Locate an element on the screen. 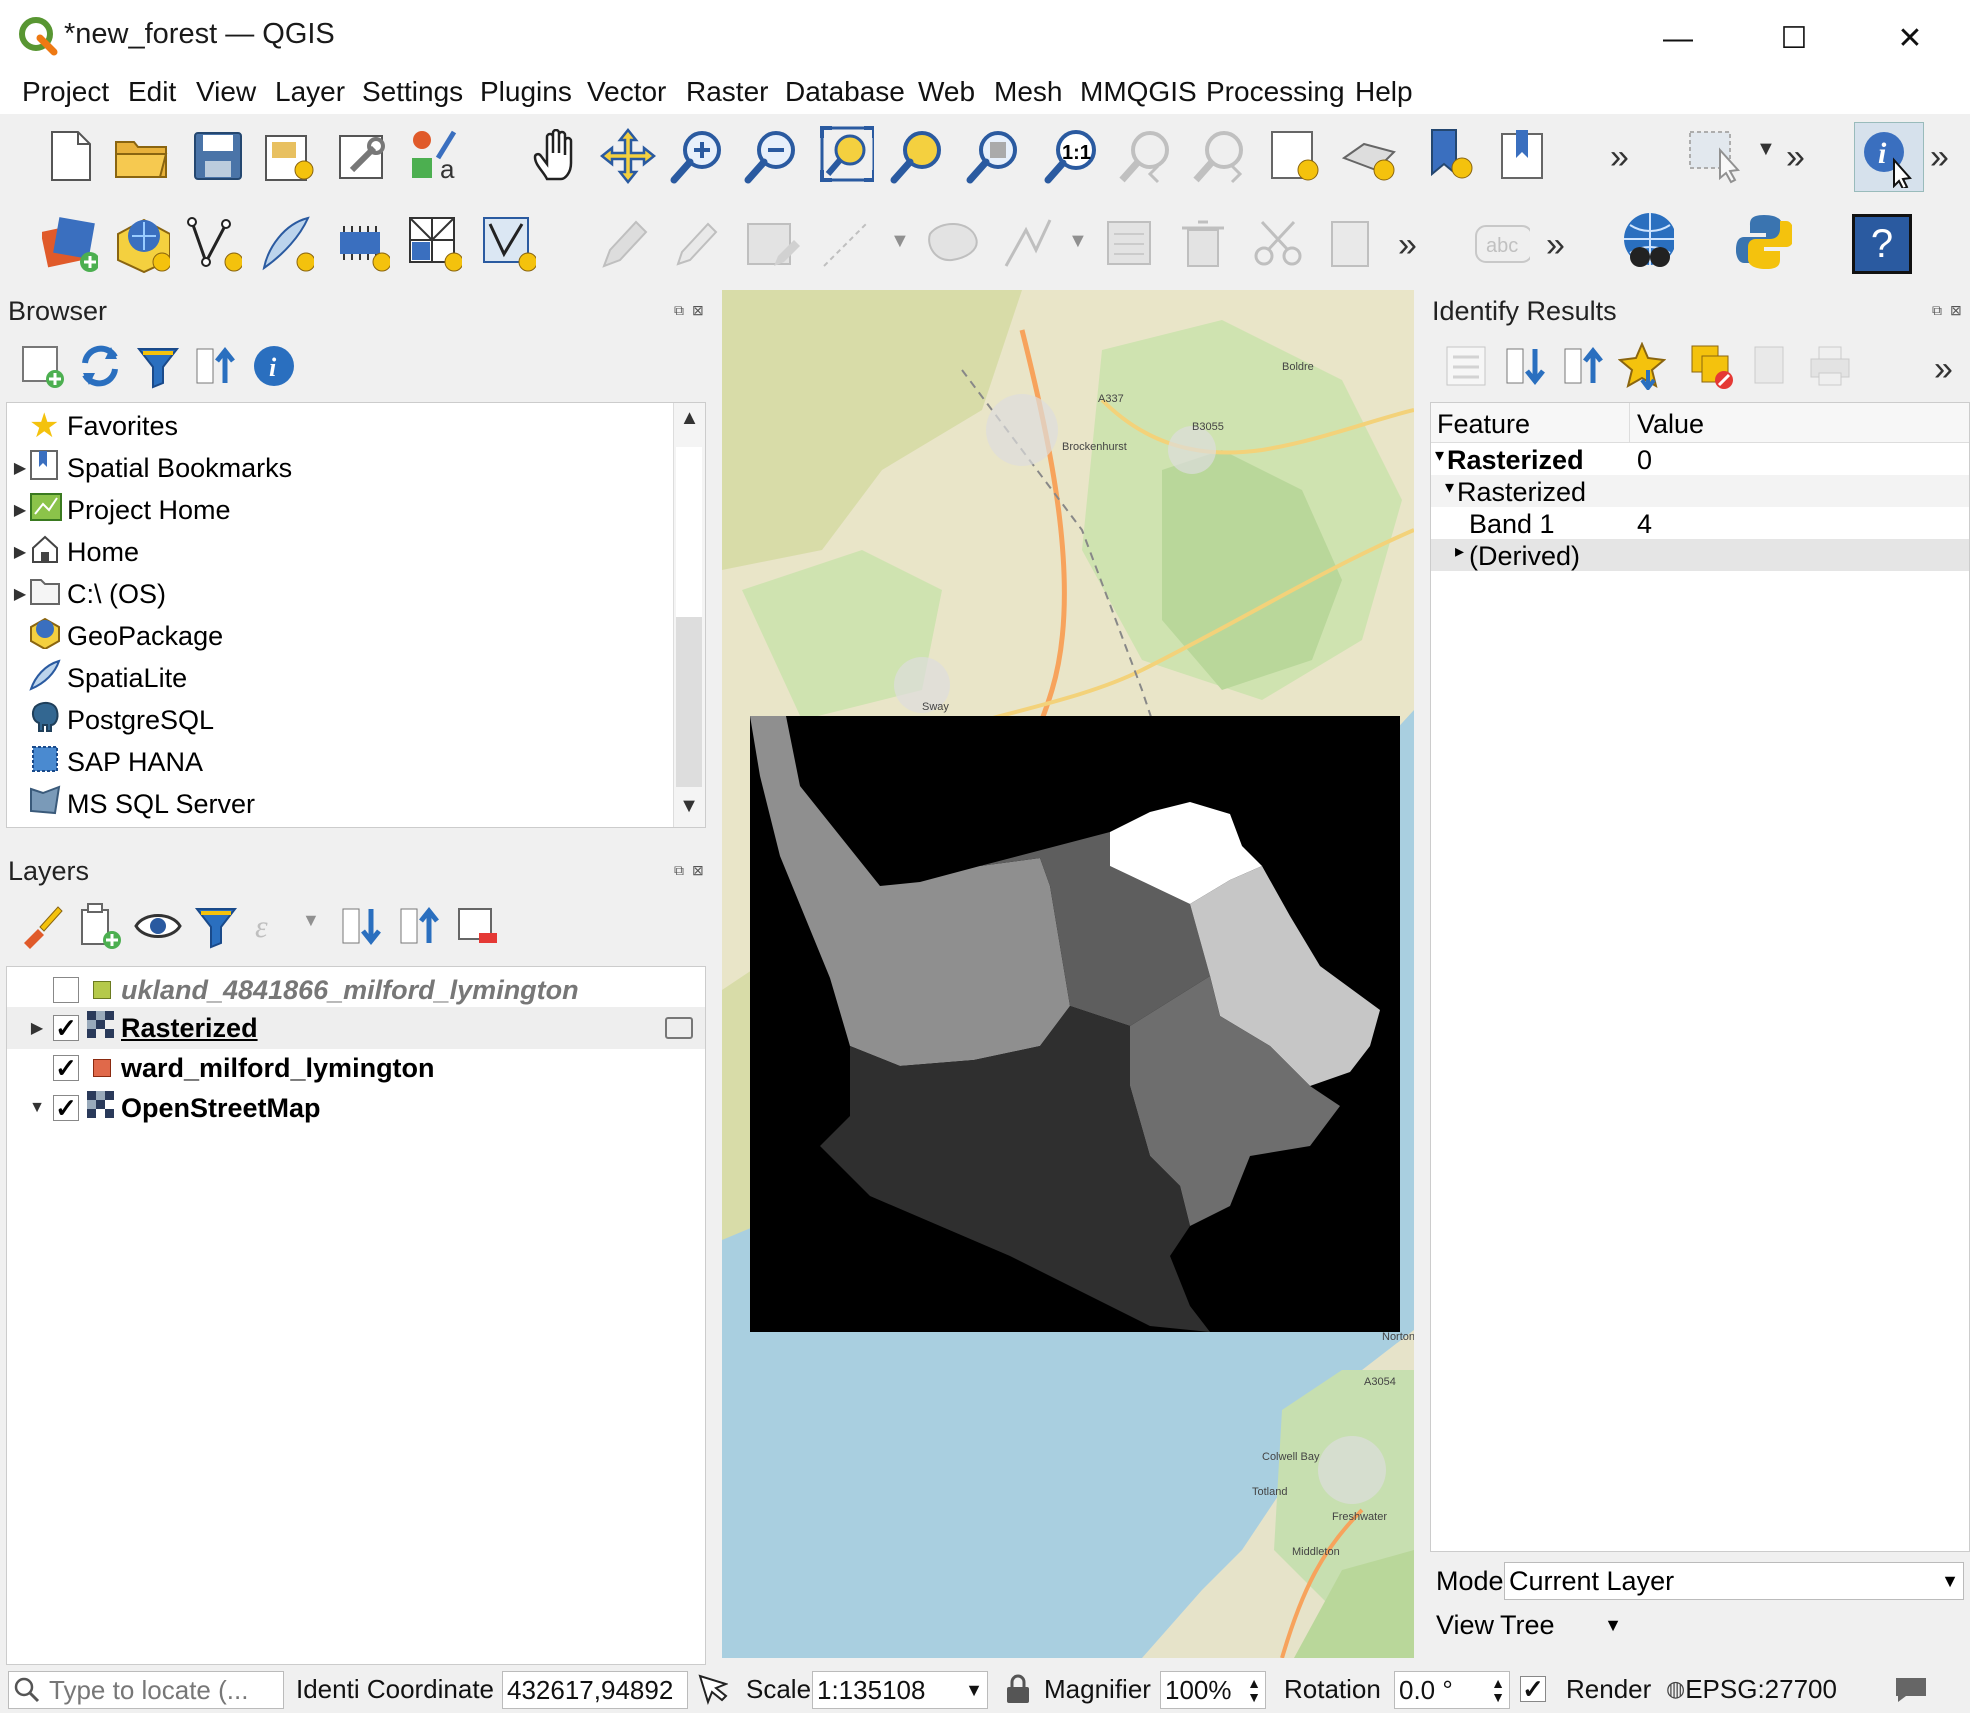 This screenshot has height=1713, width=1970. remove-layer-icon is located at coordinates (478, 926).